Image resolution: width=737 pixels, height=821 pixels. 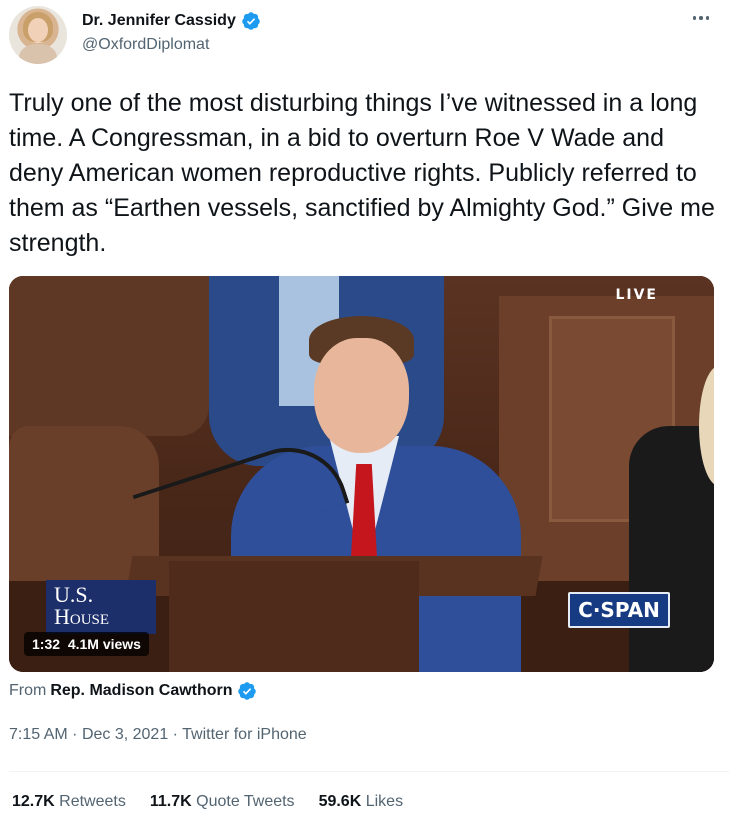 What do you see at coordinates (38, 54) in the screenshot?
I see `avatar-body` at bounding box center [38, 54].